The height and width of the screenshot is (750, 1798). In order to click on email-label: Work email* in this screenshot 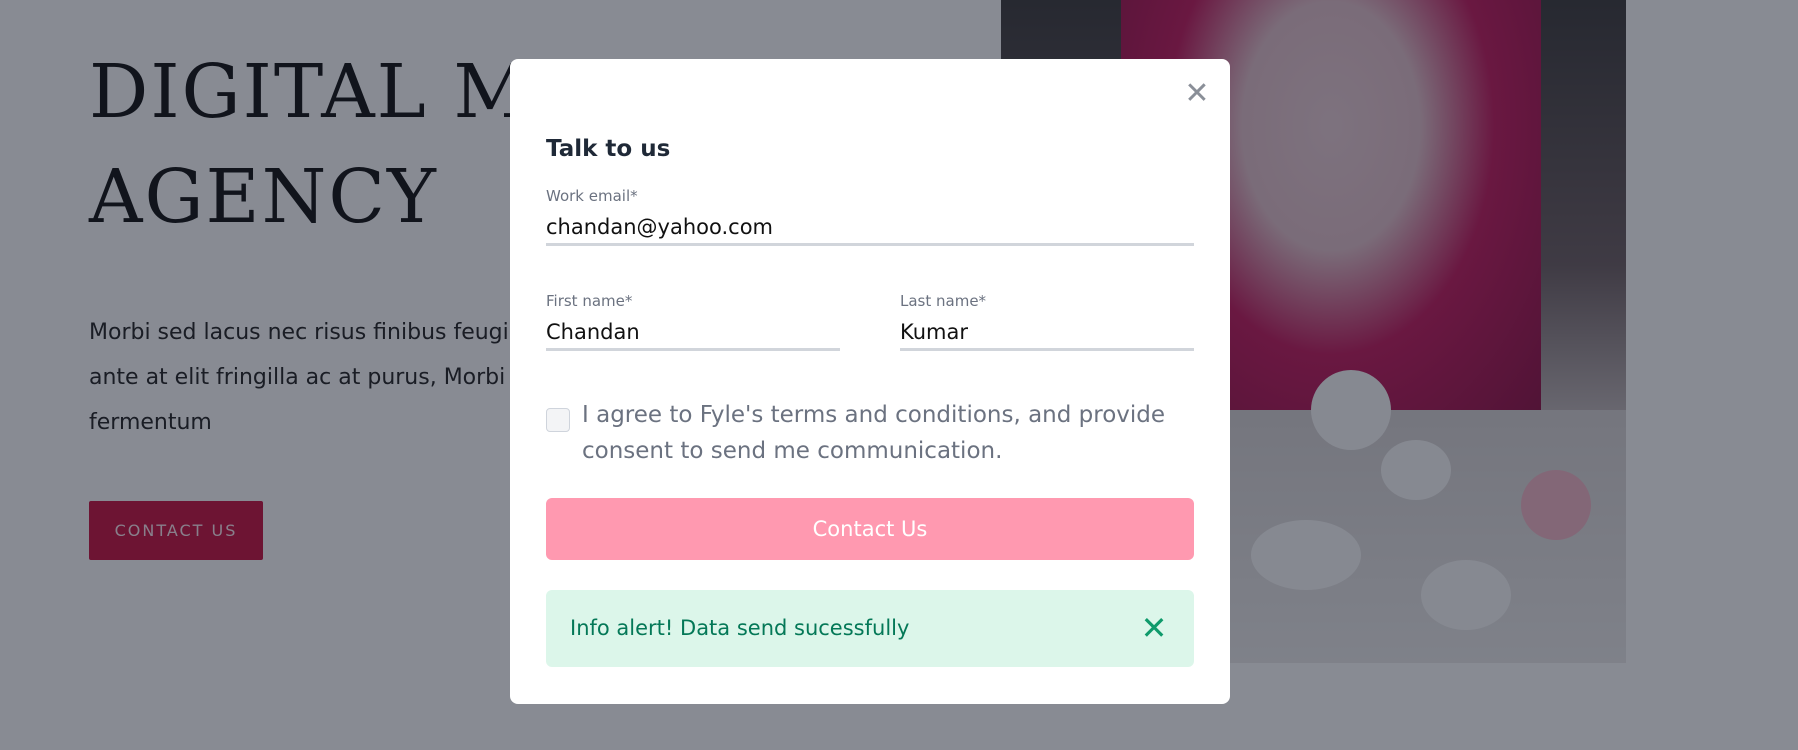, I will do `click(592, 196)`.